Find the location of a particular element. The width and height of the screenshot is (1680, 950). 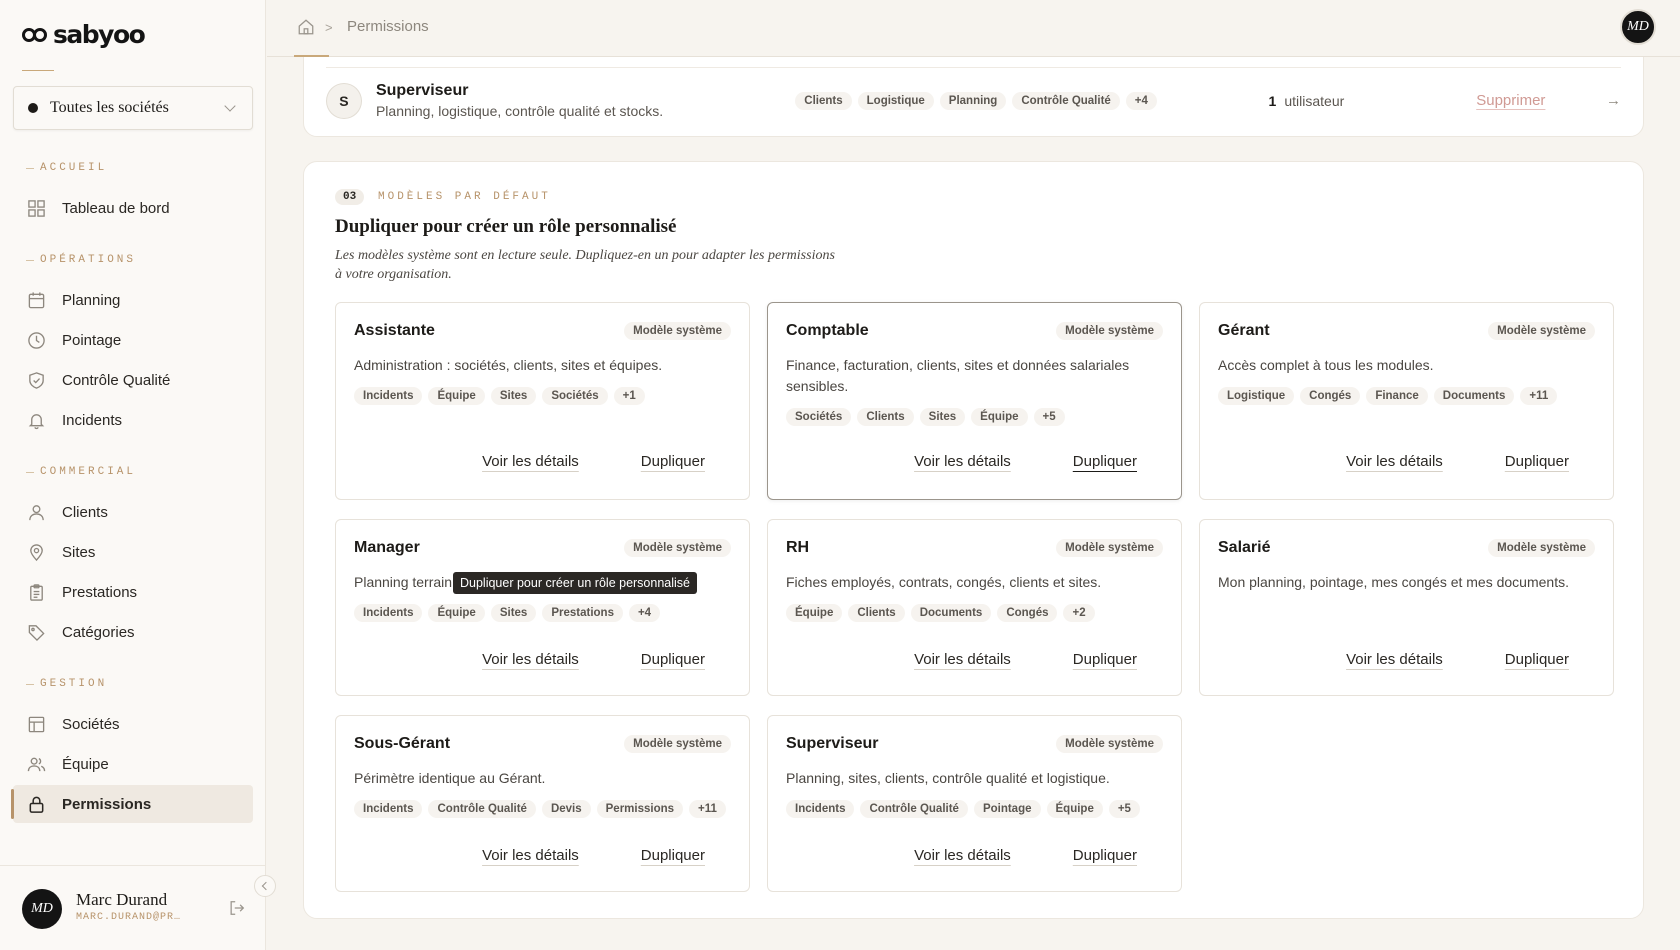

avatar: MD is located at coordinates (42, 909).